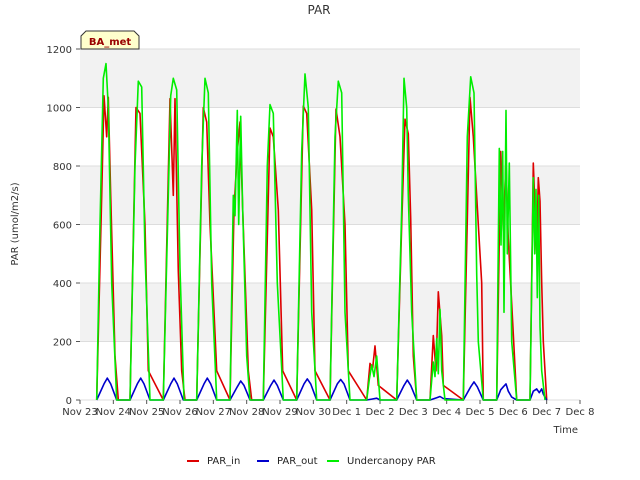 The height and width of the screenshot is (480, 640). Describe the element at coordinates (213, 412) in the screenshot. I see `x-tick-label: Nov 27` at that location.